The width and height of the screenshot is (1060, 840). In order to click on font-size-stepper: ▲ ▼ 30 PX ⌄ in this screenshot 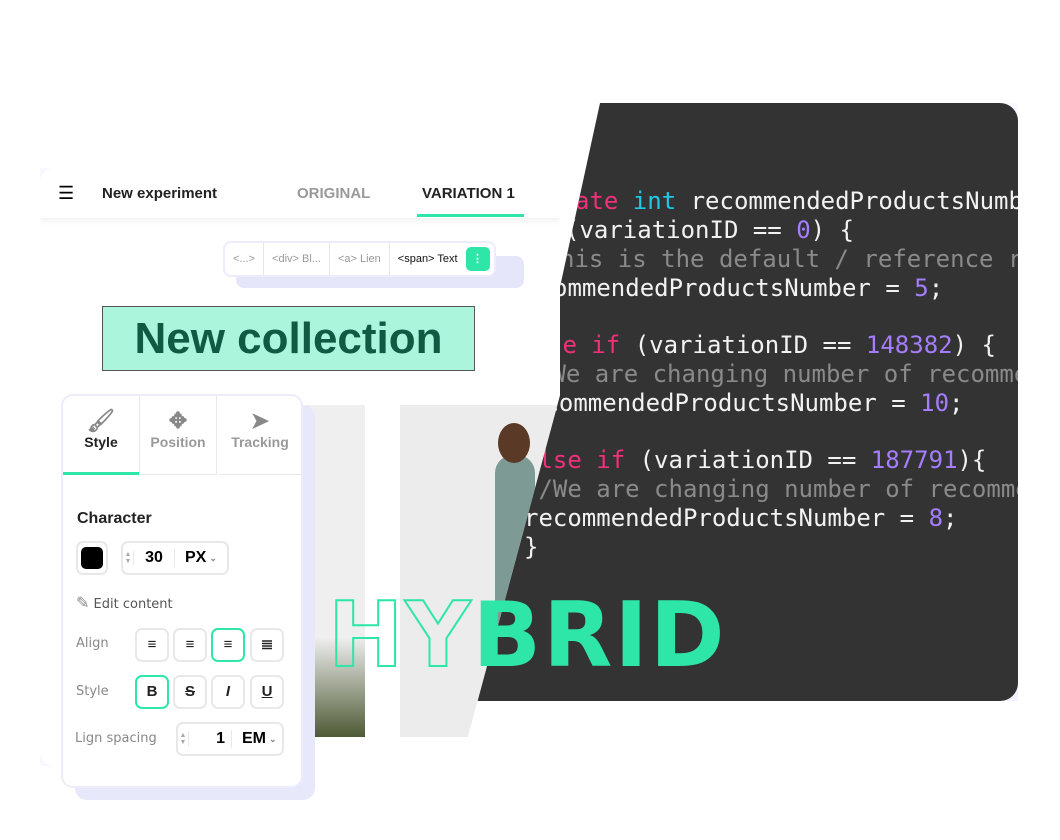, I will do `click(175, 558)`.